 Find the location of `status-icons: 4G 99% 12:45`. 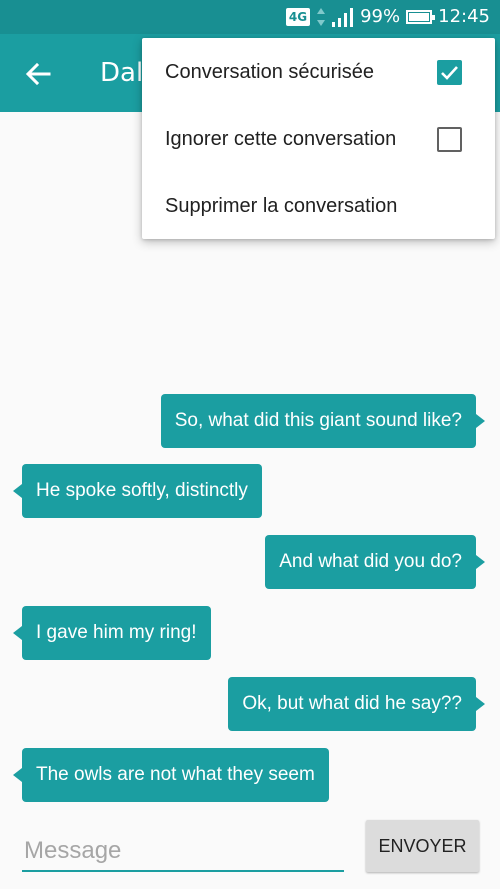

status-icons: 4G 99% 12:45 is located at coordinates (387, 17).